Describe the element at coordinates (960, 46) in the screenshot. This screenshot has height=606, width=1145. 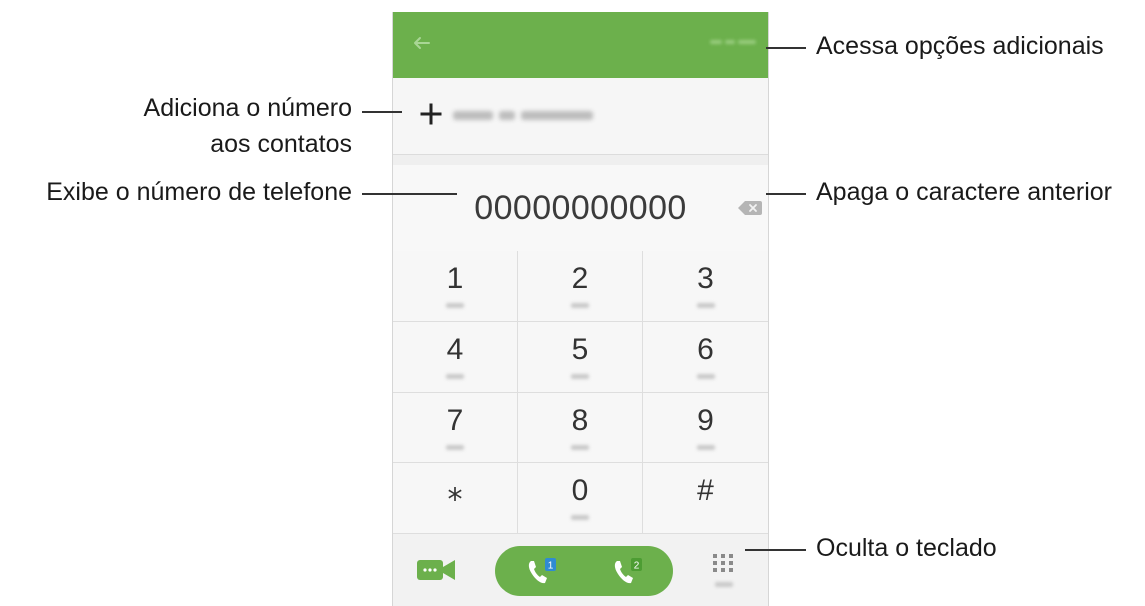
I see `callout-more-options: Acessa opções adicionais` at that location.